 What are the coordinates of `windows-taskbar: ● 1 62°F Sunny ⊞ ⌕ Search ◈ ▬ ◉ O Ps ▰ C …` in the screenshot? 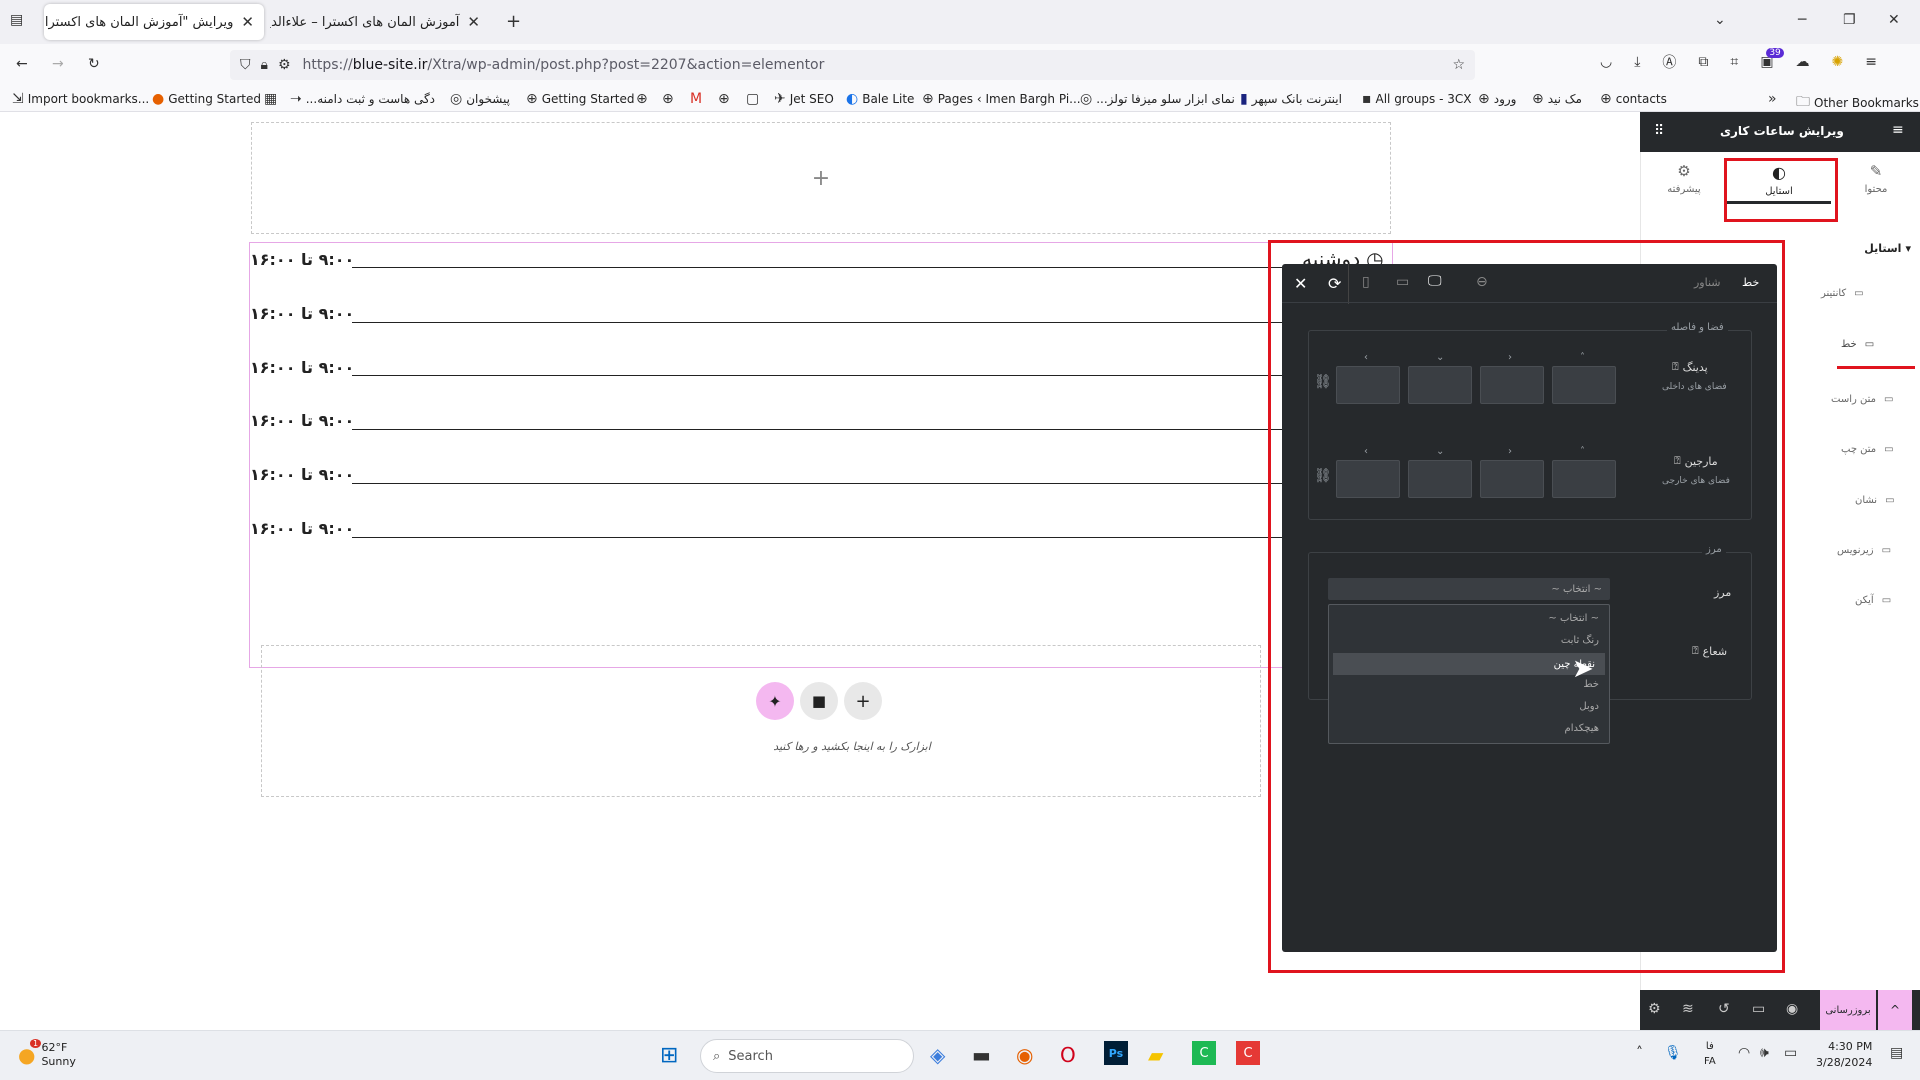 It's located at (960, 1055).